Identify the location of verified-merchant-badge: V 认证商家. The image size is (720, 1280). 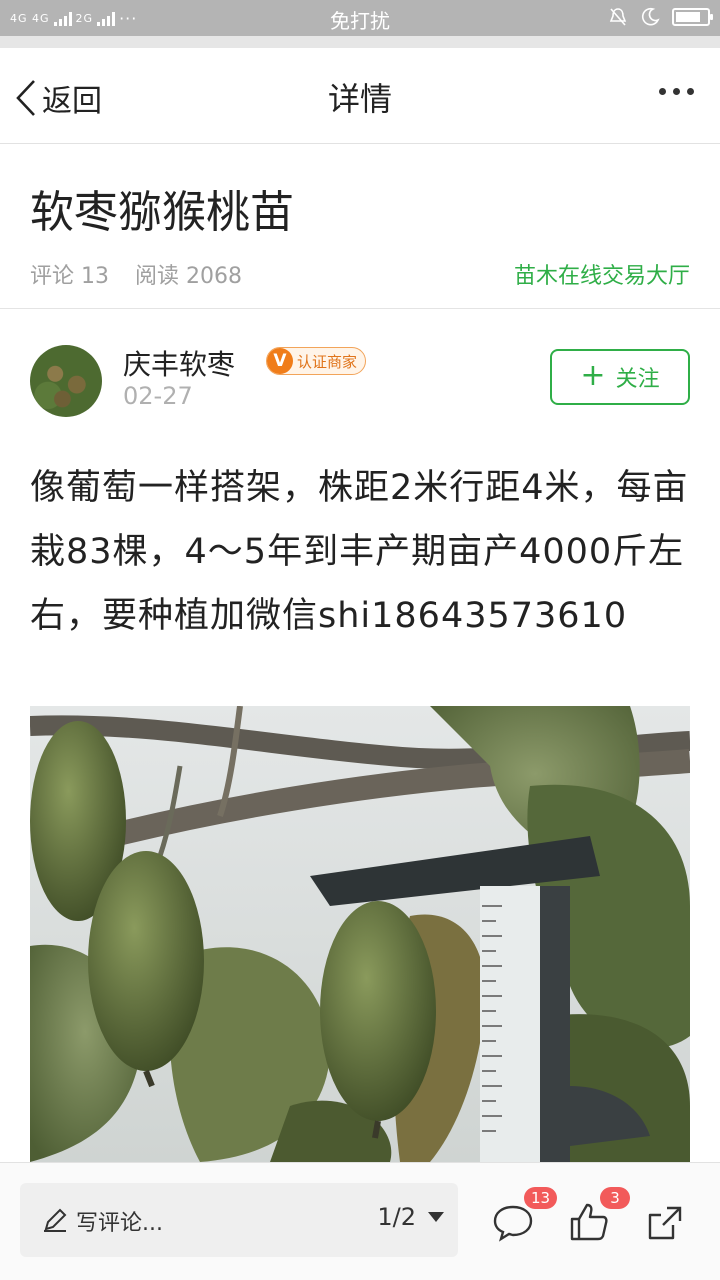
(316, 361).